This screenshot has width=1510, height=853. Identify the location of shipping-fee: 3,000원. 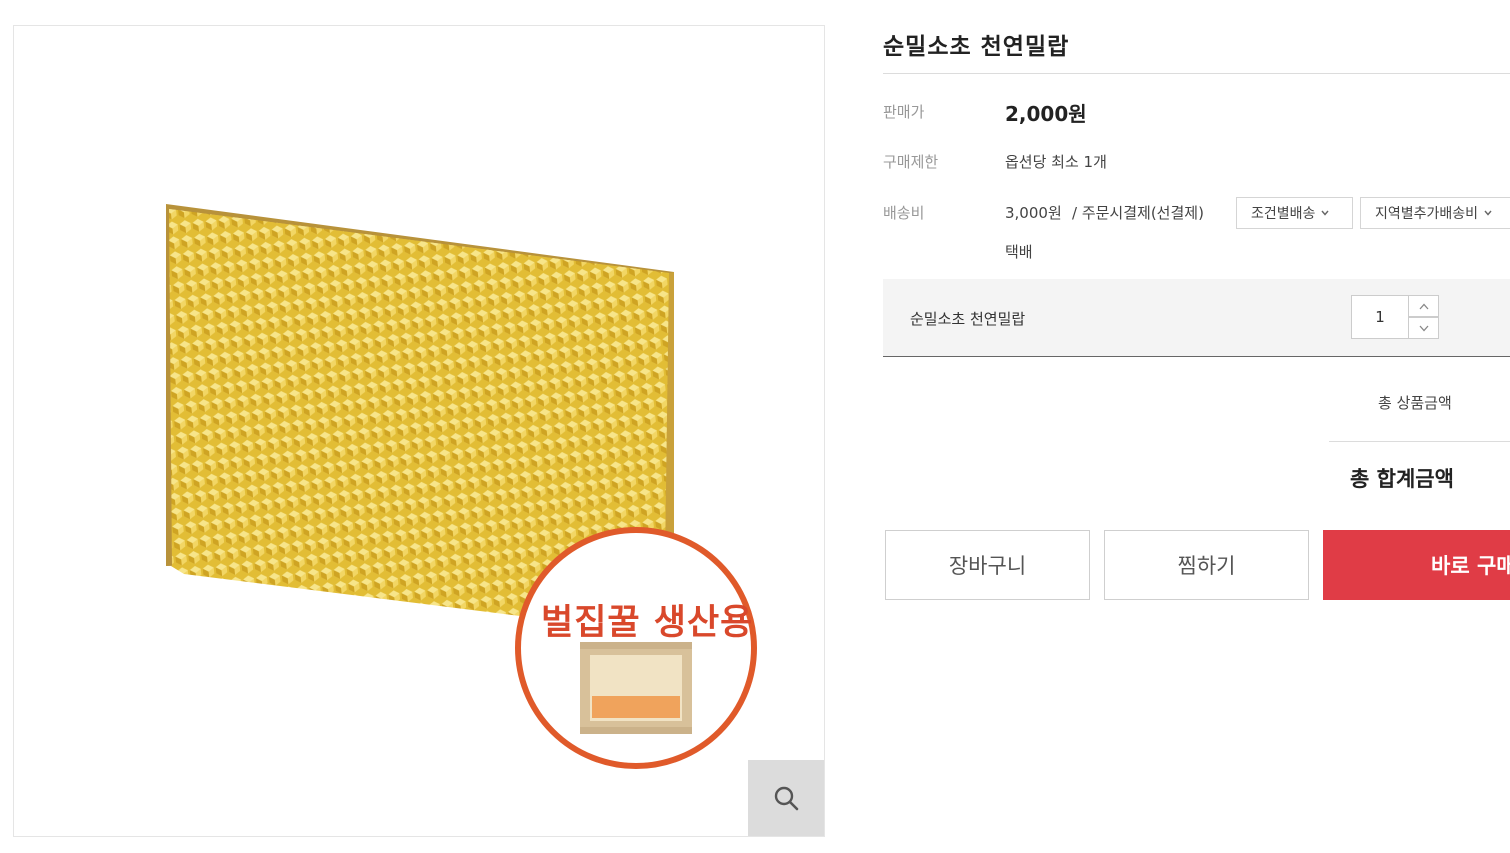
(1033, 213).